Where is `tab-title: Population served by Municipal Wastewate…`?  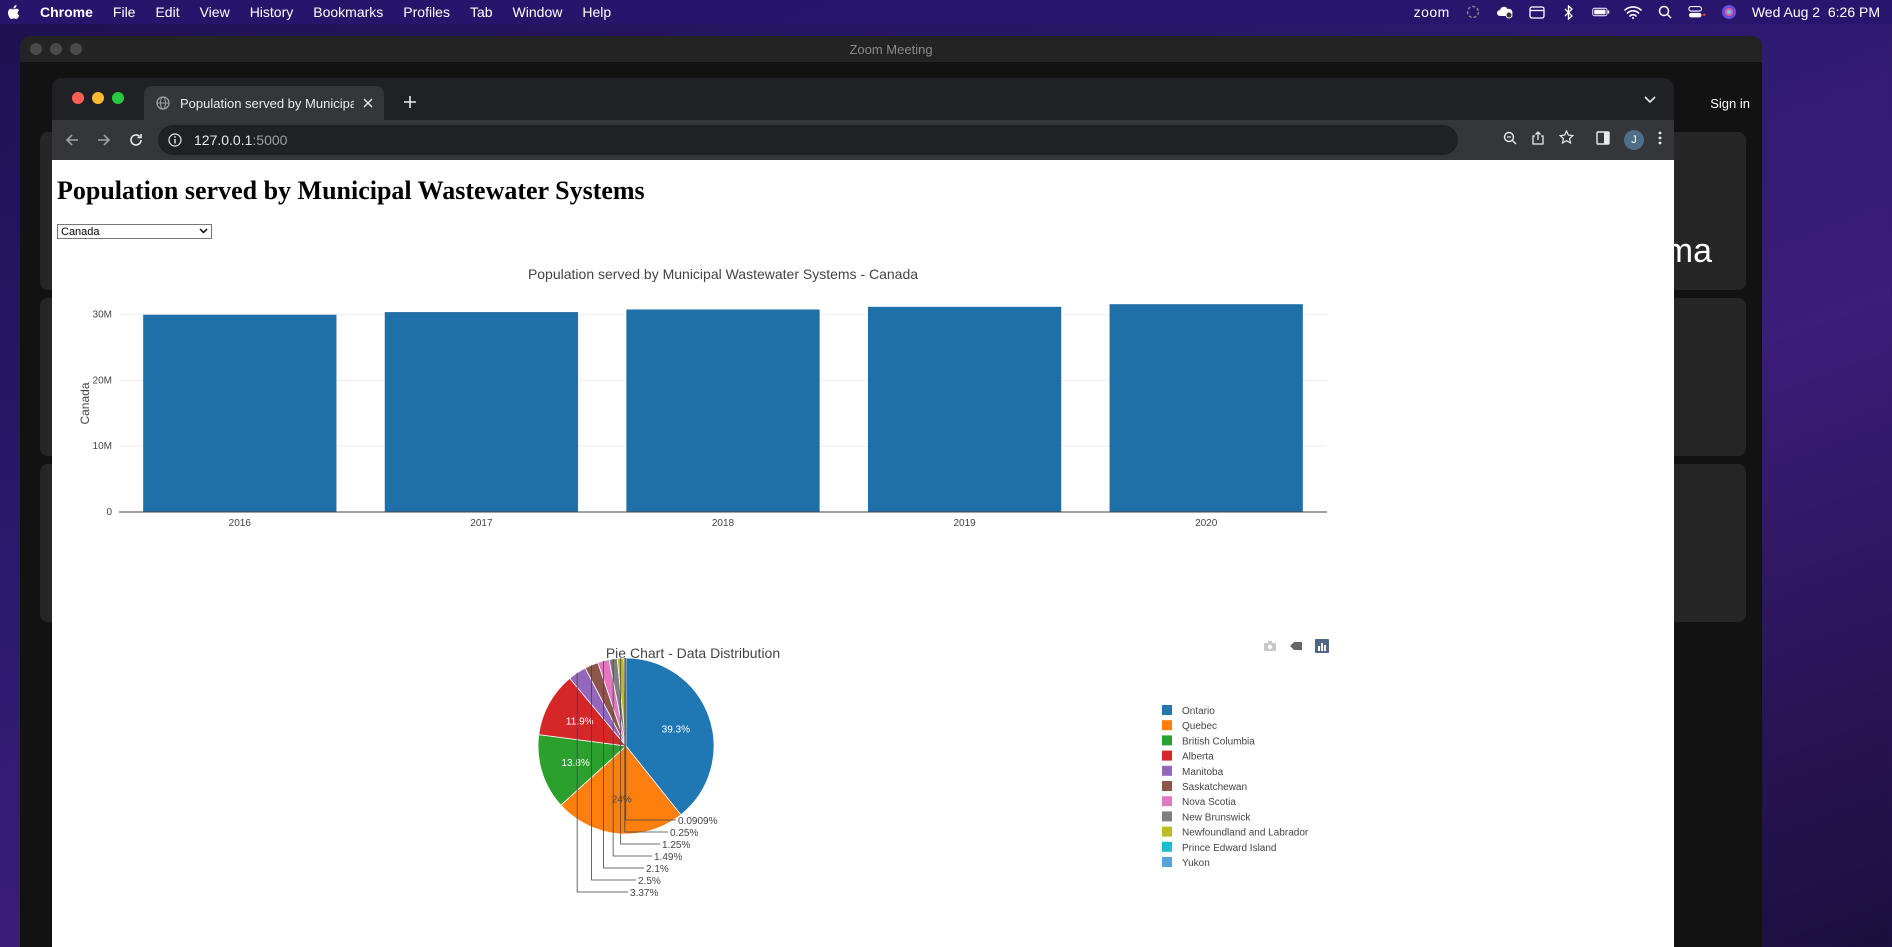 tab-title: Population served by Municipal Wastewate… is located at coordinates (267, 103).